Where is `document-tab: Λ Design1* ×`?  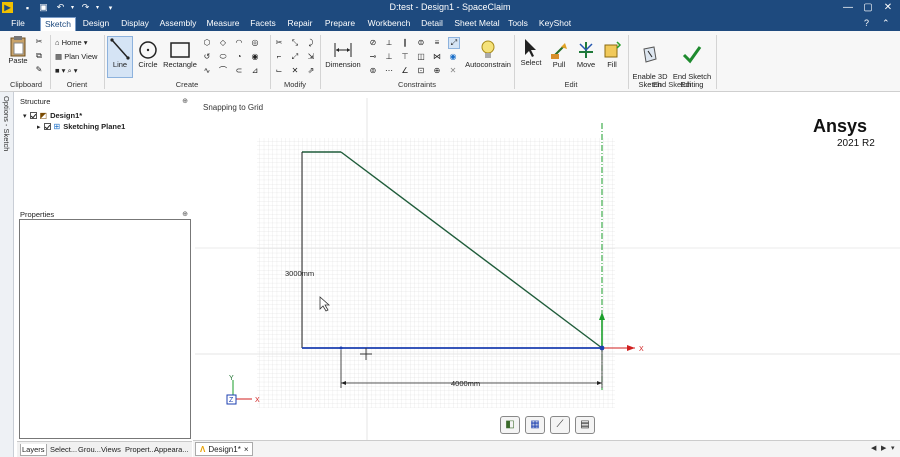
document-tab: Λ Design1* × is located at coordinates (224, 449).